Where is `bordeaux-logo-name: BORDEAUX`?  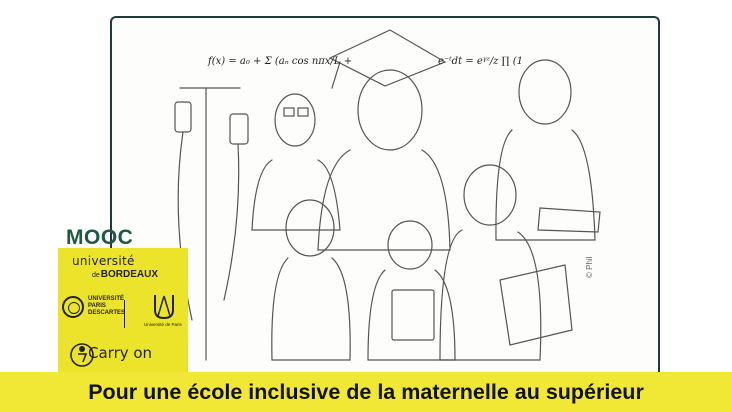 bordeaux-logo-name: BORDEAUX is located at coordinates (129, 274).